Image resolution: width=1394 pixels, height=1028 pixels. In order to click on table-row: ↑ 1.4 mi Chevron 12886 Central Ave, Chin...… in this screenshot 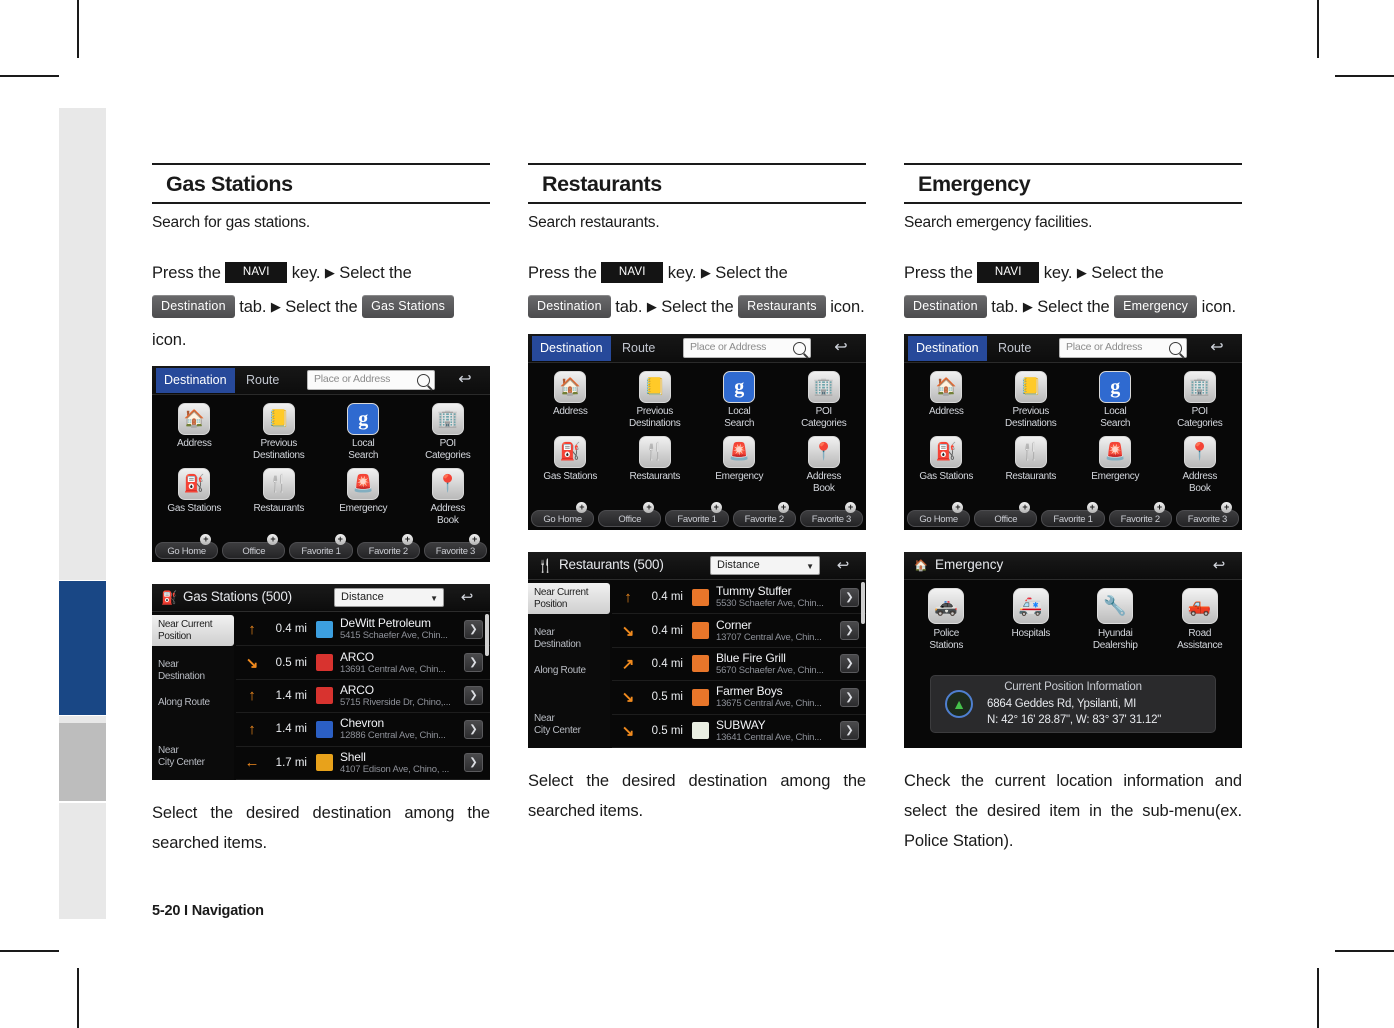, I will do `click(363, 730)`.